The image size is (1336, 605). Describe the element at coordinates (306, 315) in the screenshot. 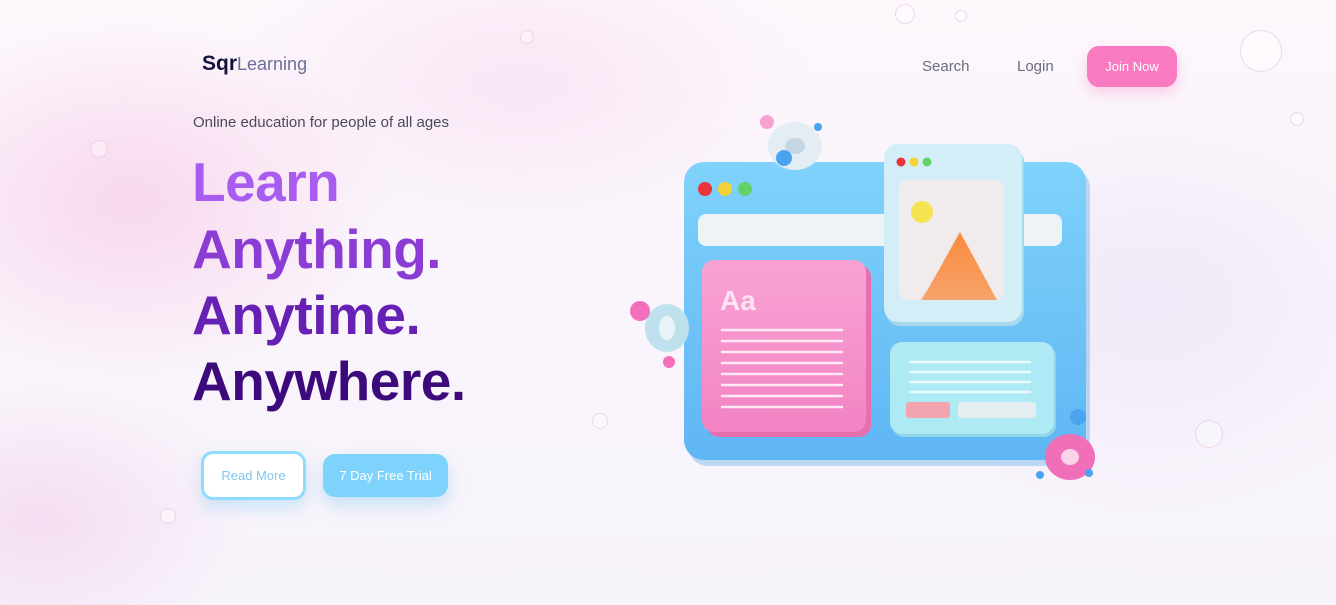

I see `headline-line-3: Anytime.` at that location.